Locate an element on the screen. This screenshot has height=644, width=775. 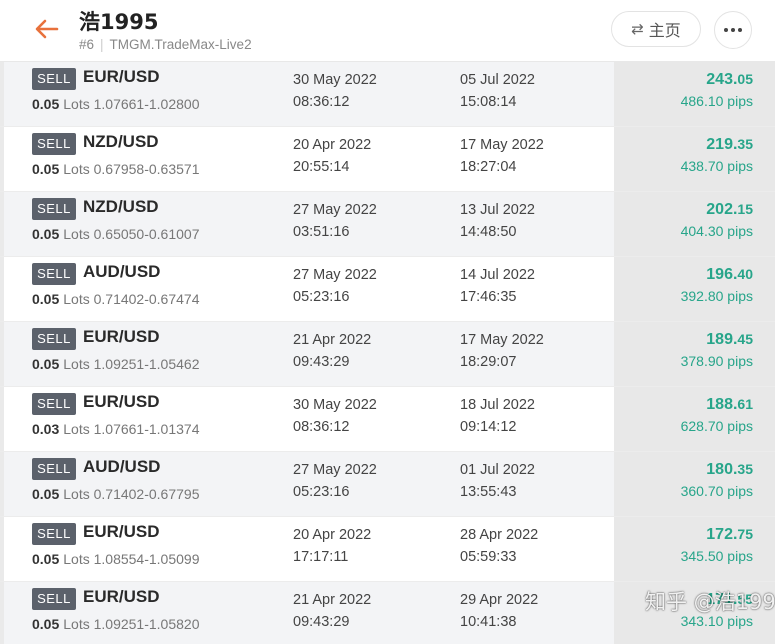
profit-integer: 243. is located at coordinates (722, 79).